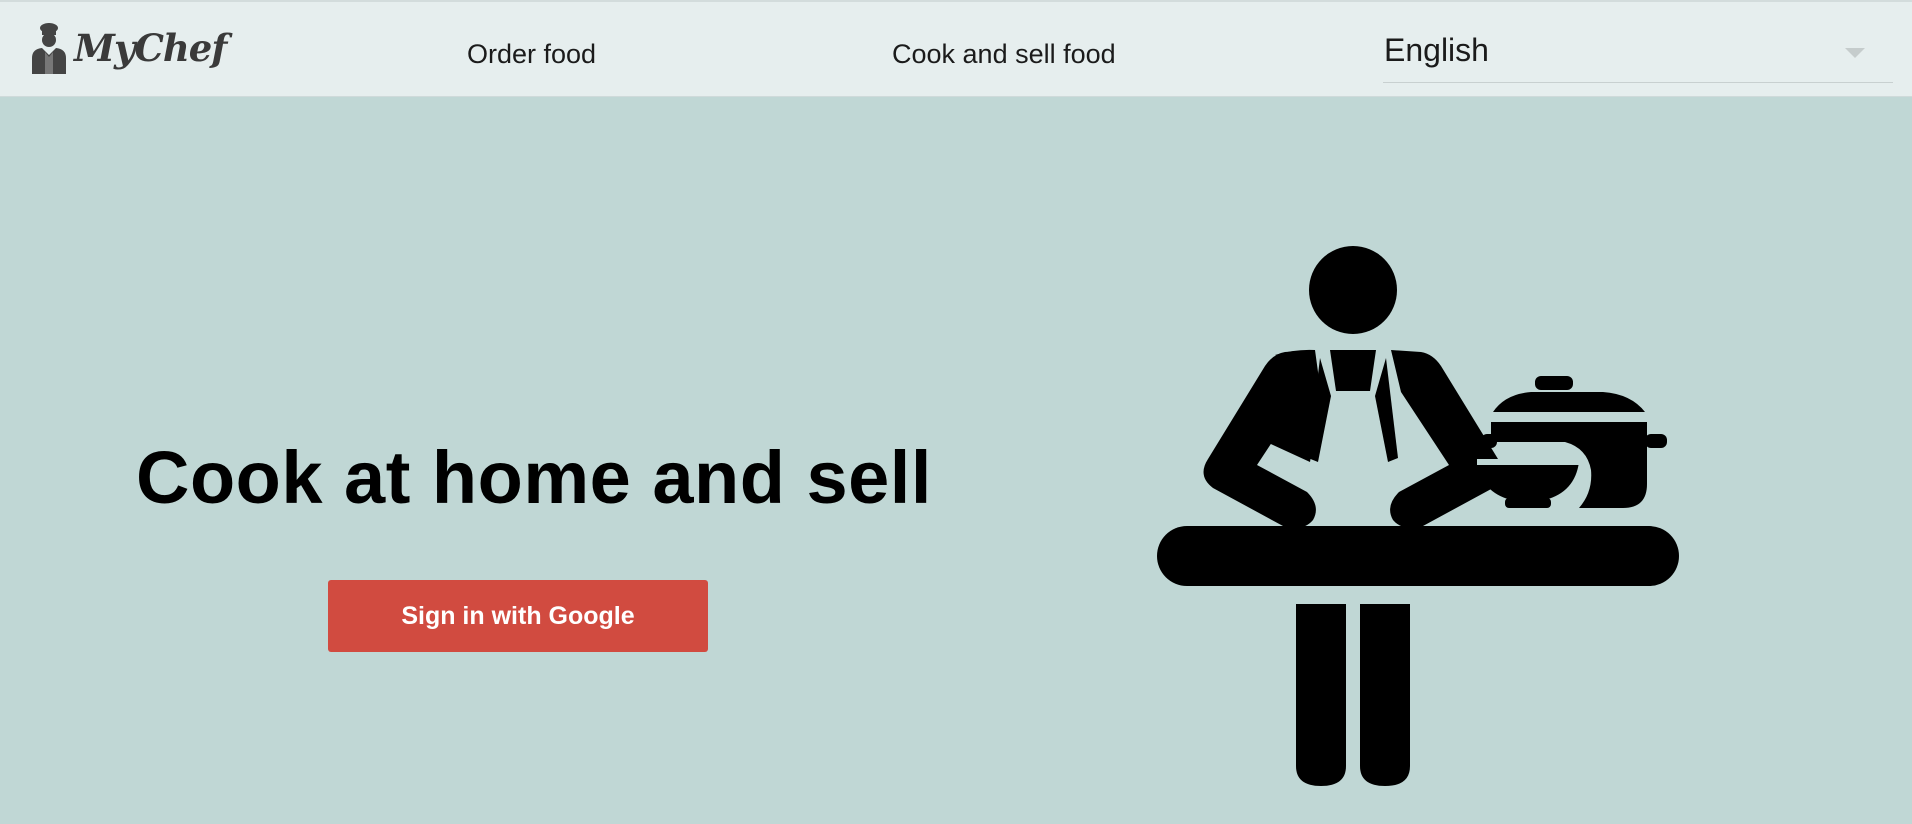  What do you see at coordinates (518, 616) in the screenshot?
I see `google-sign-in-button: Sign in with Google` at bounding box center [518, 616].